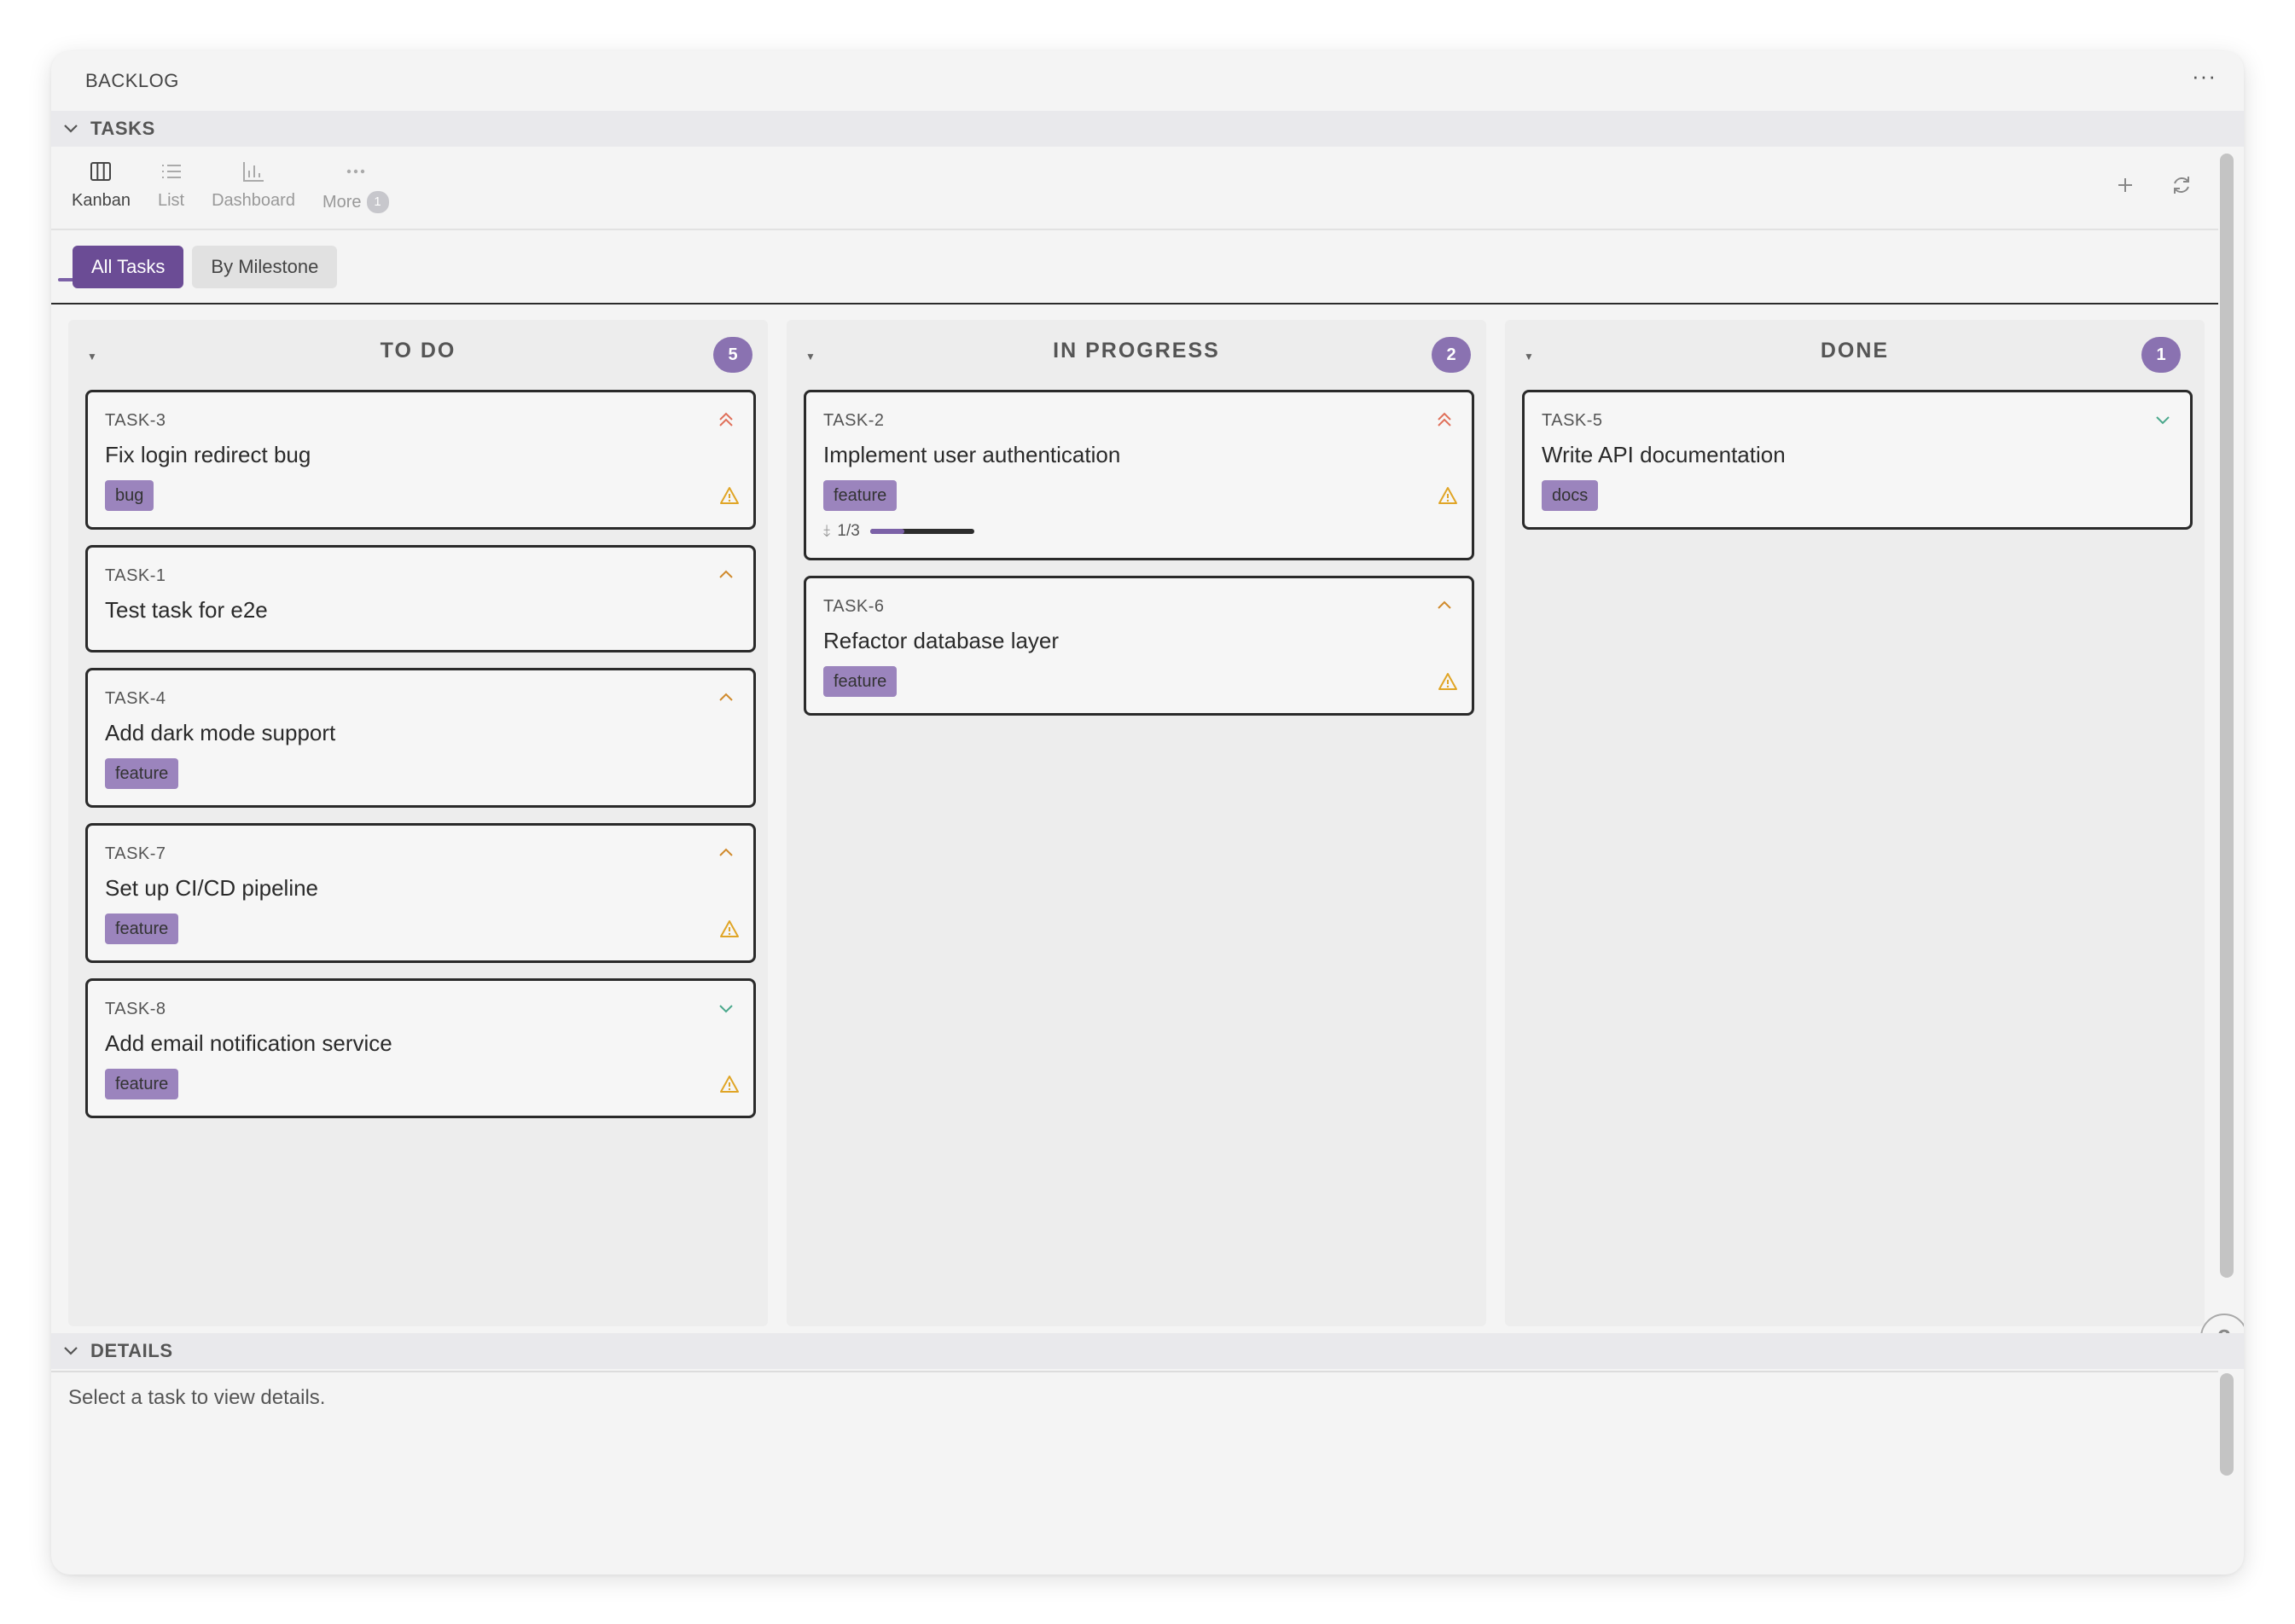 This screenshot has height=1624, width=2295. Describe the element at coordinates (135, 1009) in the screenshot. I see `task-id: TASK-8` at that location.